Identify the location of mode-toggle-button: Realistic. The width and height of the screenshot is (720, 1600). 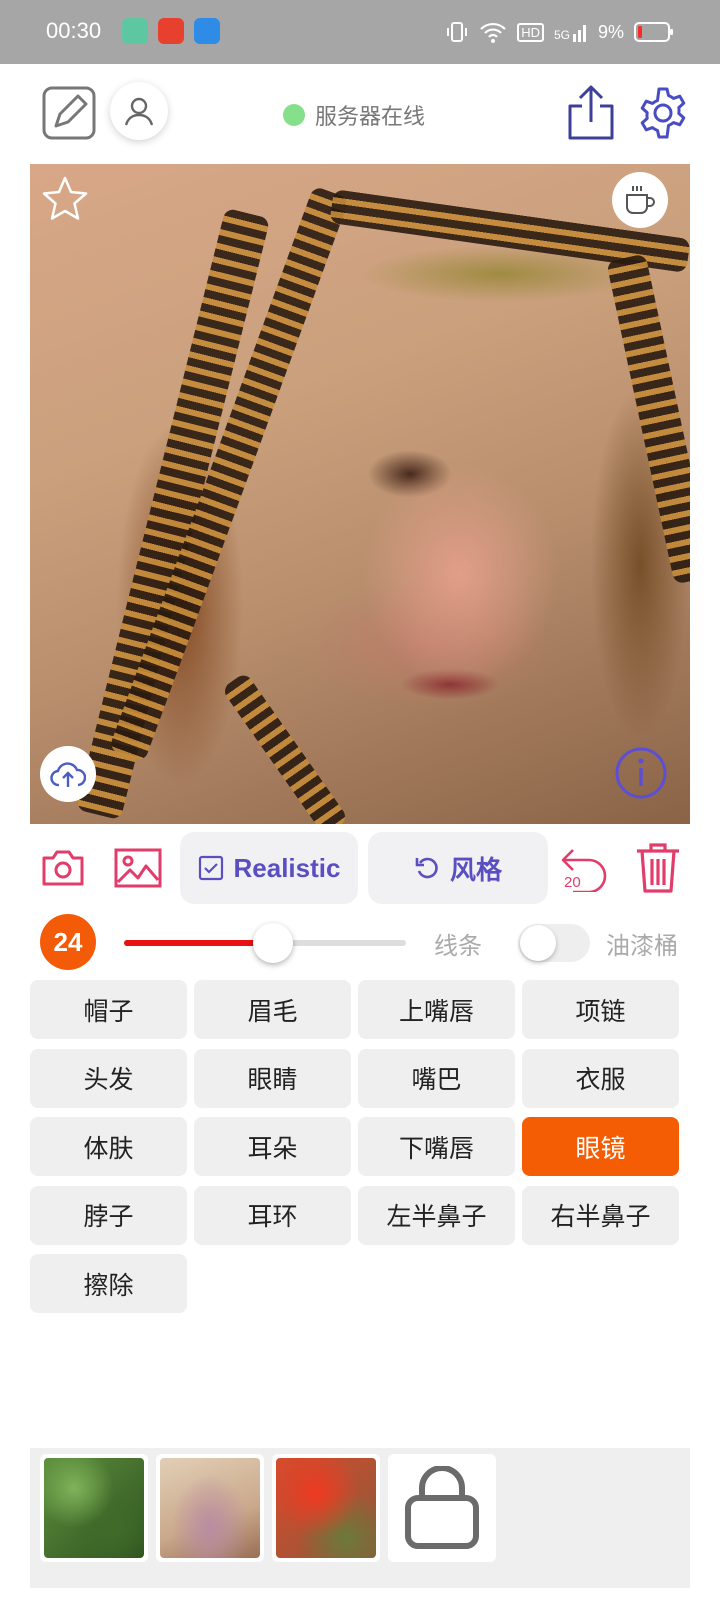
(269, 868).